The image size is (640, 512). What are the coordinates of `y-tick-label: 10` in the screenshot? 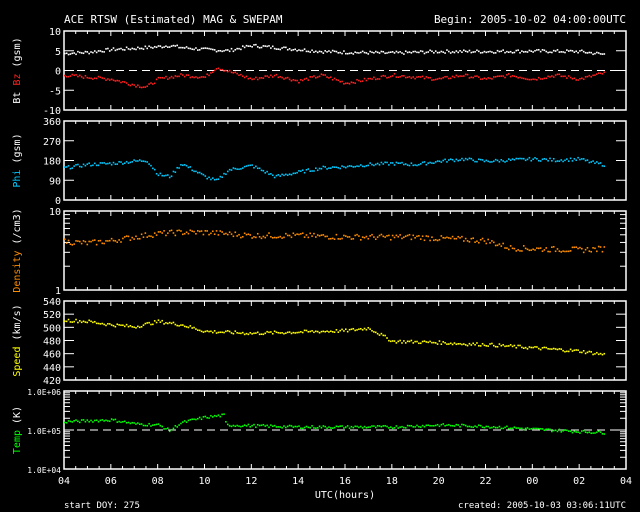 It's located at (55, 32).